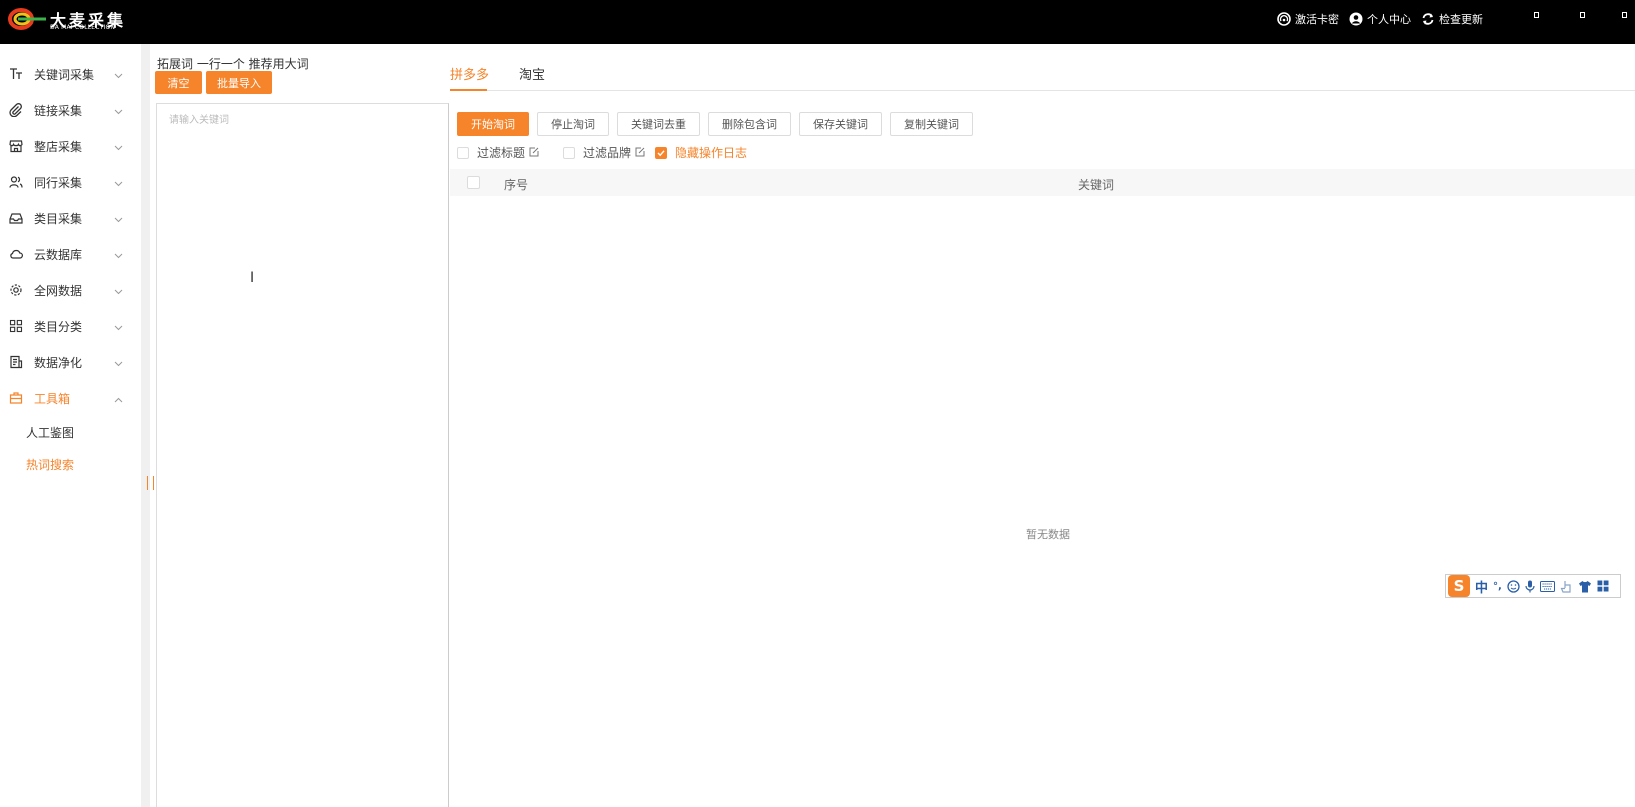 This screenshot has height=807, width=1635. I want to click on activate-icon, so click(1284, 19).